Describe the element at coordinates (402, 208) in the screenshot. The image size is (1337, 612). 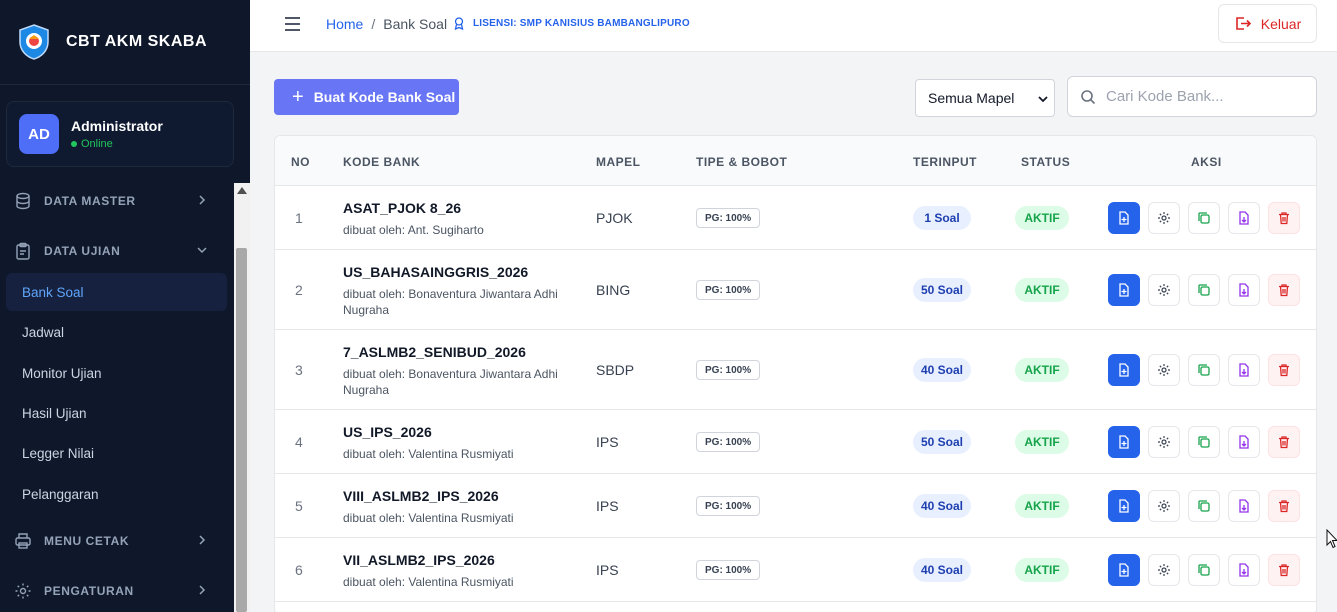
I see `bank-code: ASAT_PJOK 8_26` at that location.